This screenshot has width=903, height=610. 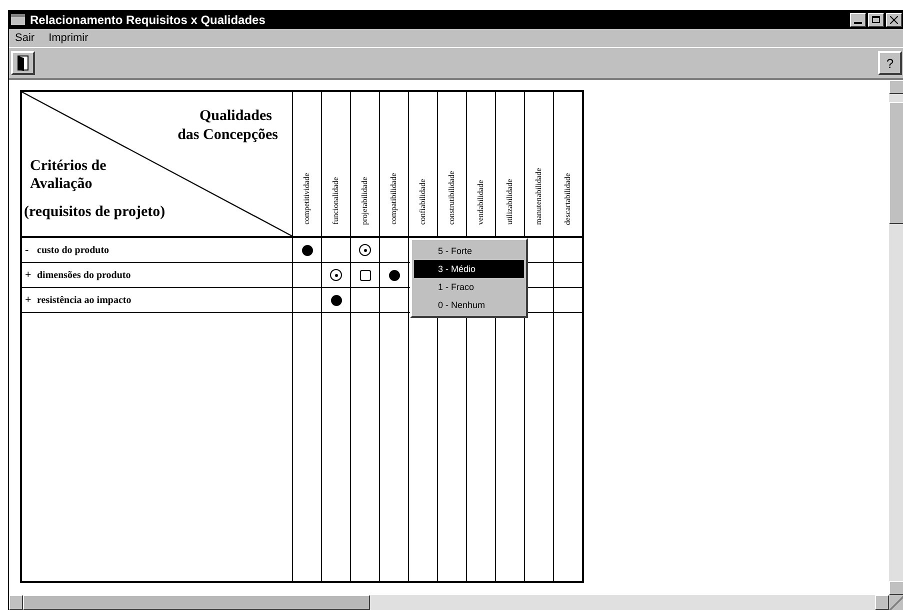 What do you see at coordinates (393, 199) in the screenshot?
I see `column-header: compatibilidade` at bounding box center [393, 199].